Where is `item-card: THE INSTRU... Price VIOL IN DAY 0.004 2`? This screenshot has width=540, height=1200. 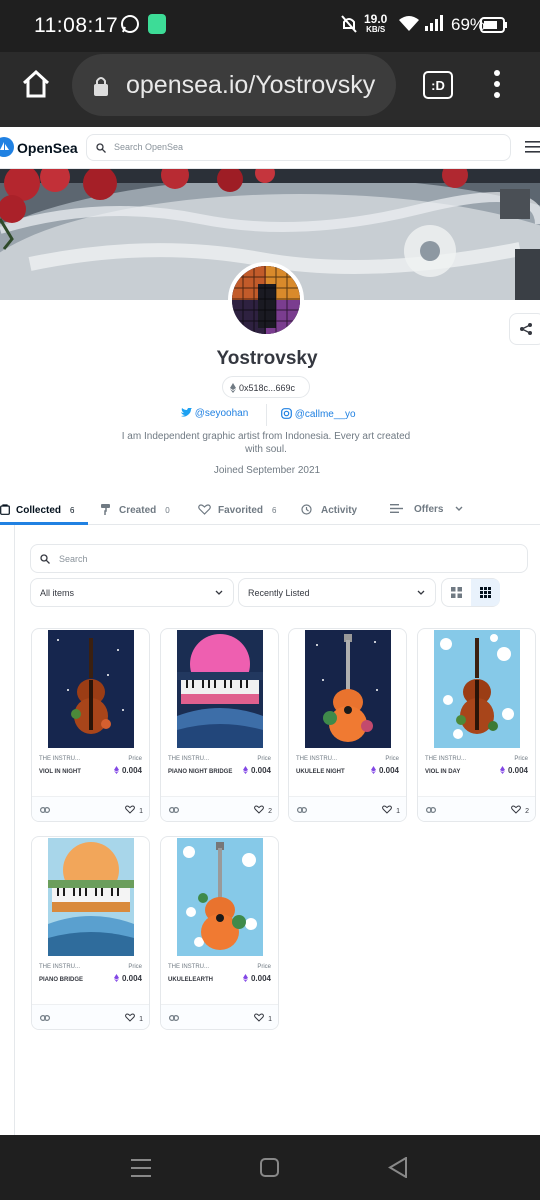
item-card: THE INSTRU... Price VIOL IN DAY 0.004 2 is located at coordinates (476, 725).